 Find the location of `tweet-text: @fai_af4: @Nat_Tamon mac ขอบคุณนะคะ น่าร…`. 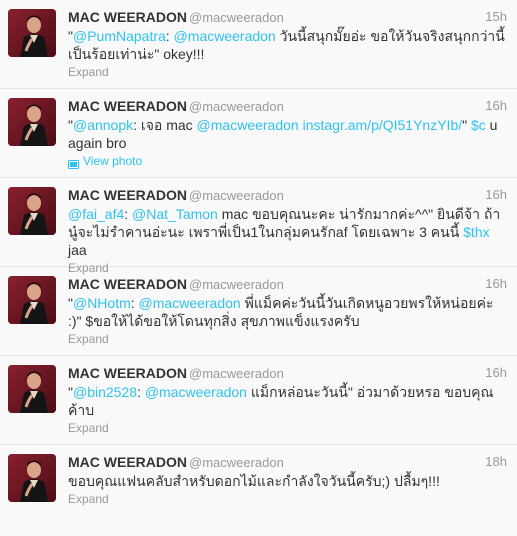

tweet-text: @fai_af4: @Nat_Tamon mac ขอบคุณนะคะ น่าร… is located at coordinates (287, 232).